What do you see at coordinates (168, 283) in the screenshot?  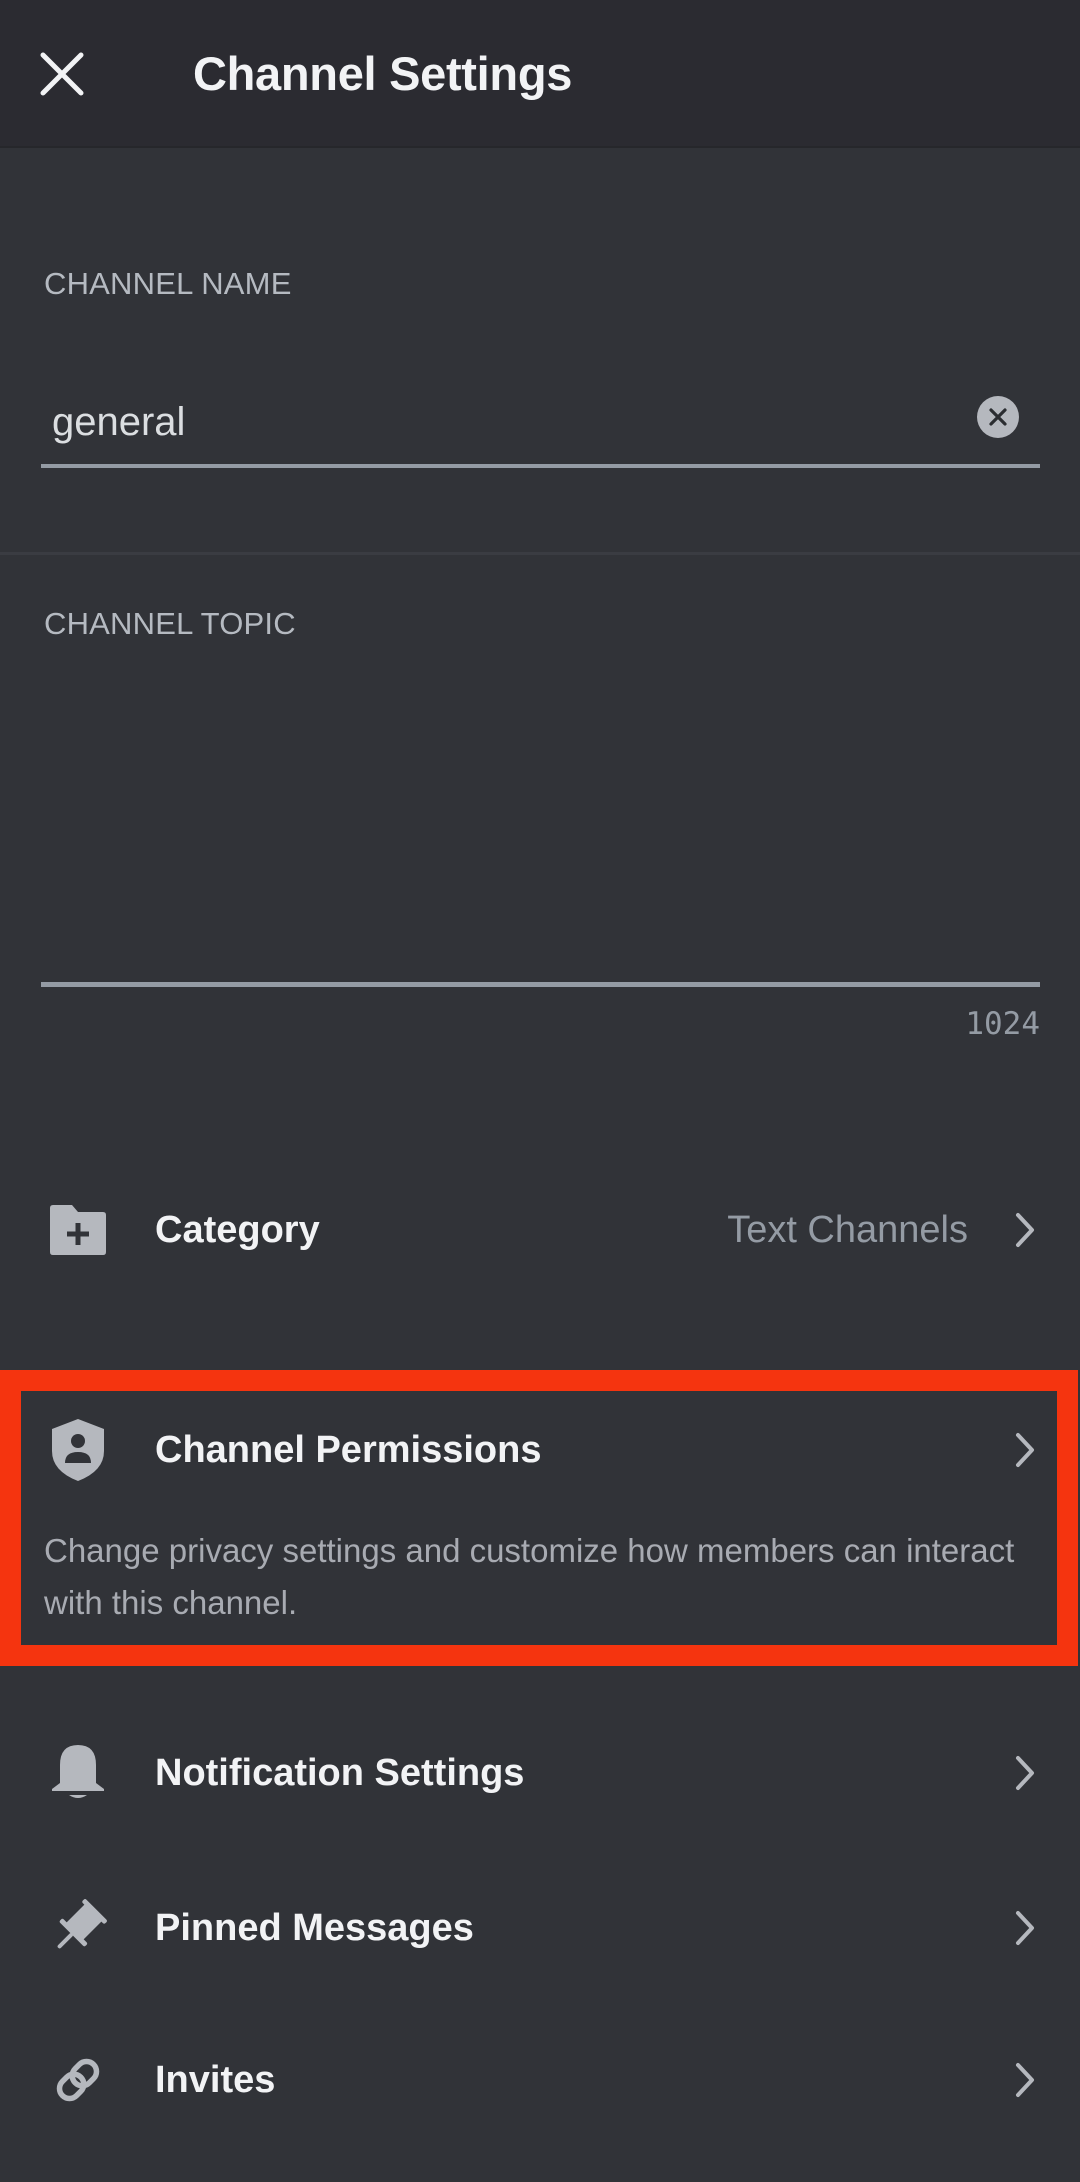 I see `channel-name-label: CHANNEL NAME` at bounding box center [168, 283].